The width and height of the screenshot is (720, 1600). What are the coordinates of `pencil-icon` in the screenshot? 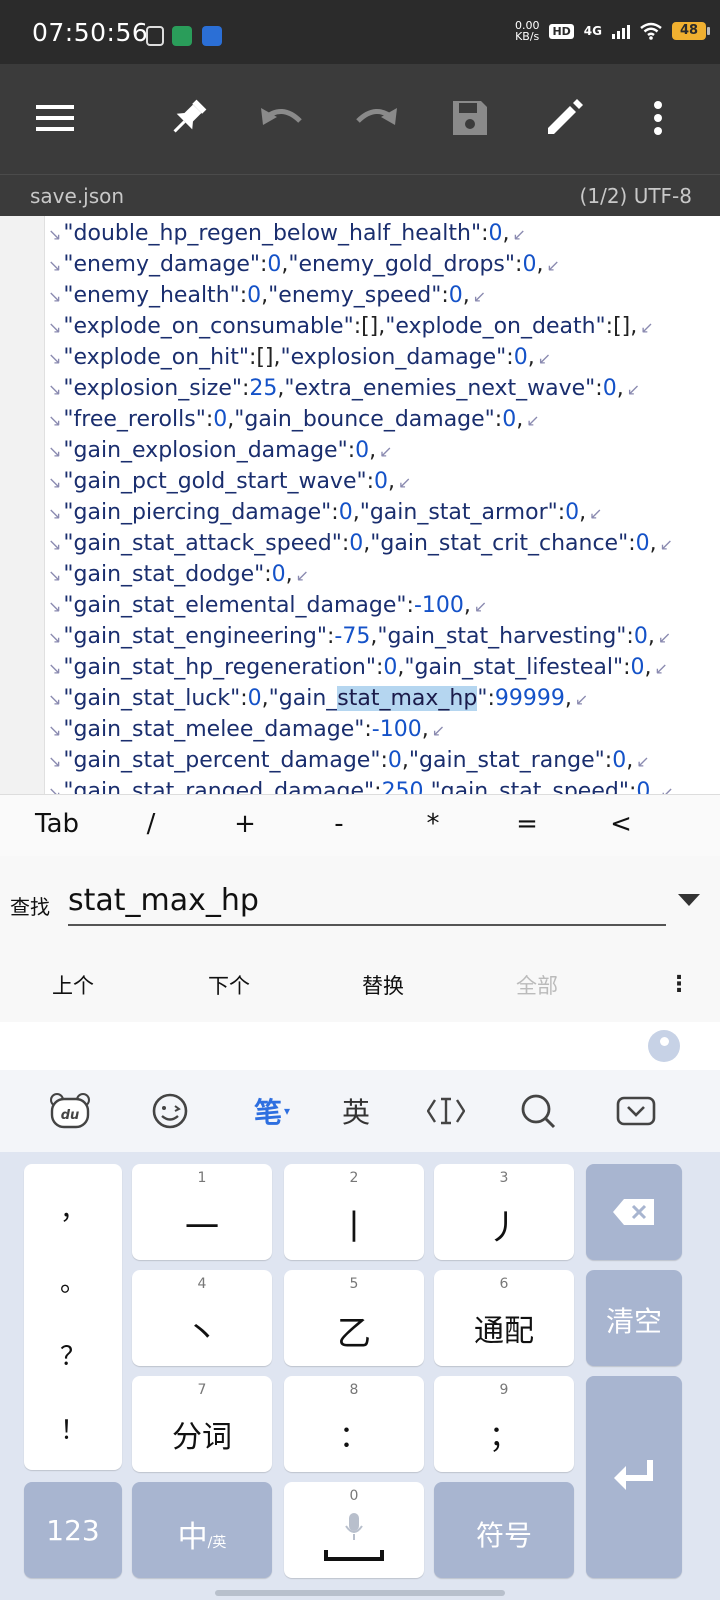 It's located at (564, 118).